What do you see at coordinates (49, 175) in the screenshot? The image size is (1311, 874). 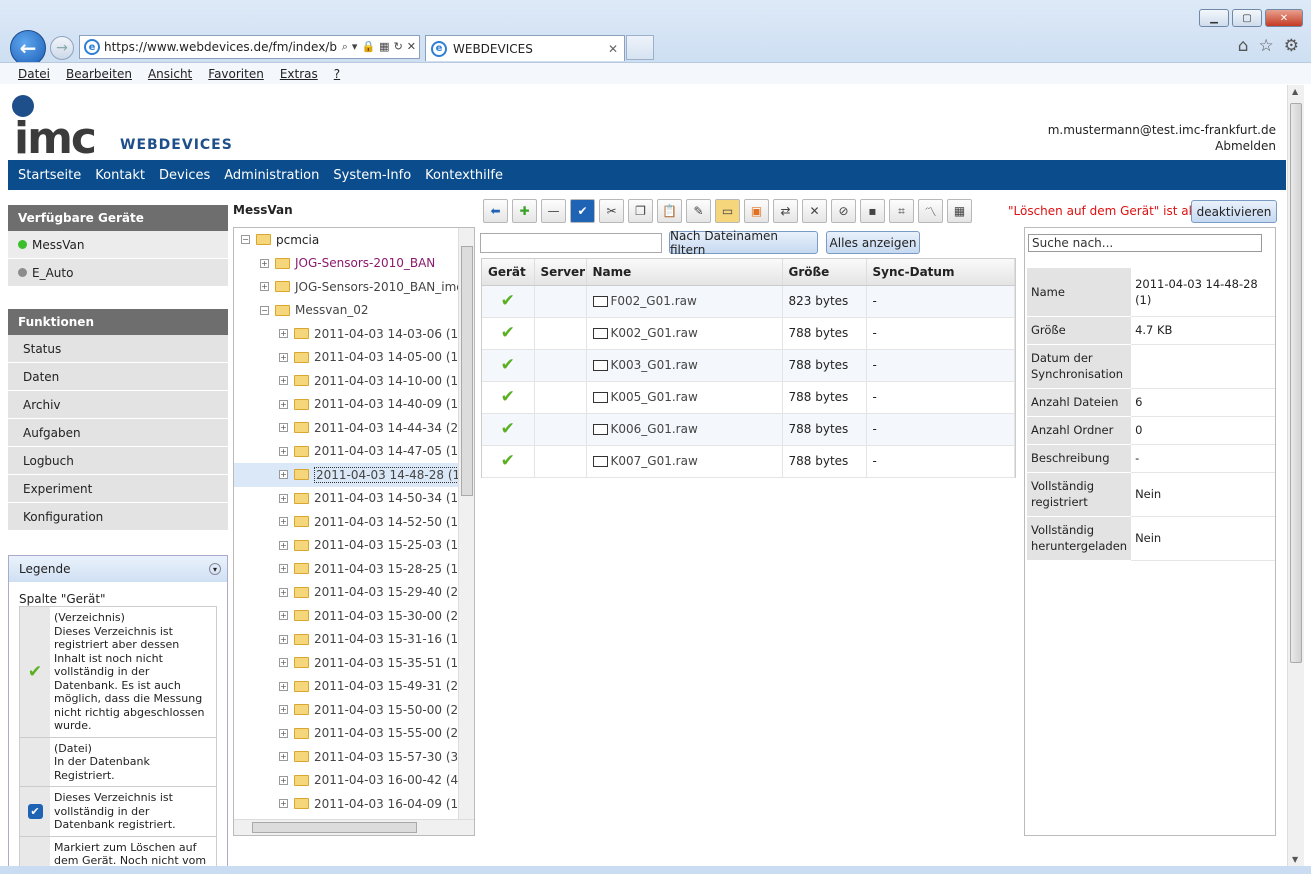 I see `nav-link-0: Startseite` at bounding box center [49, 175].